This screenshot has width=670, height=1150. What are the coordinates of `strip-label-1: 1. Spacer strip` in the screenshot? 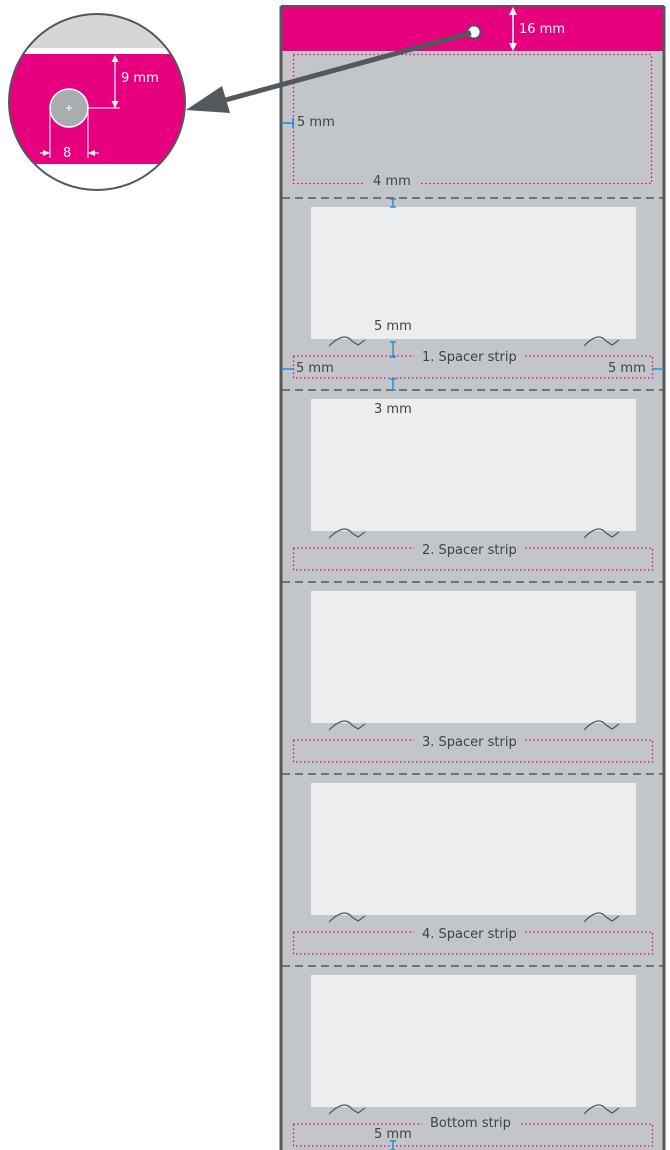 It's located at (469, 357).